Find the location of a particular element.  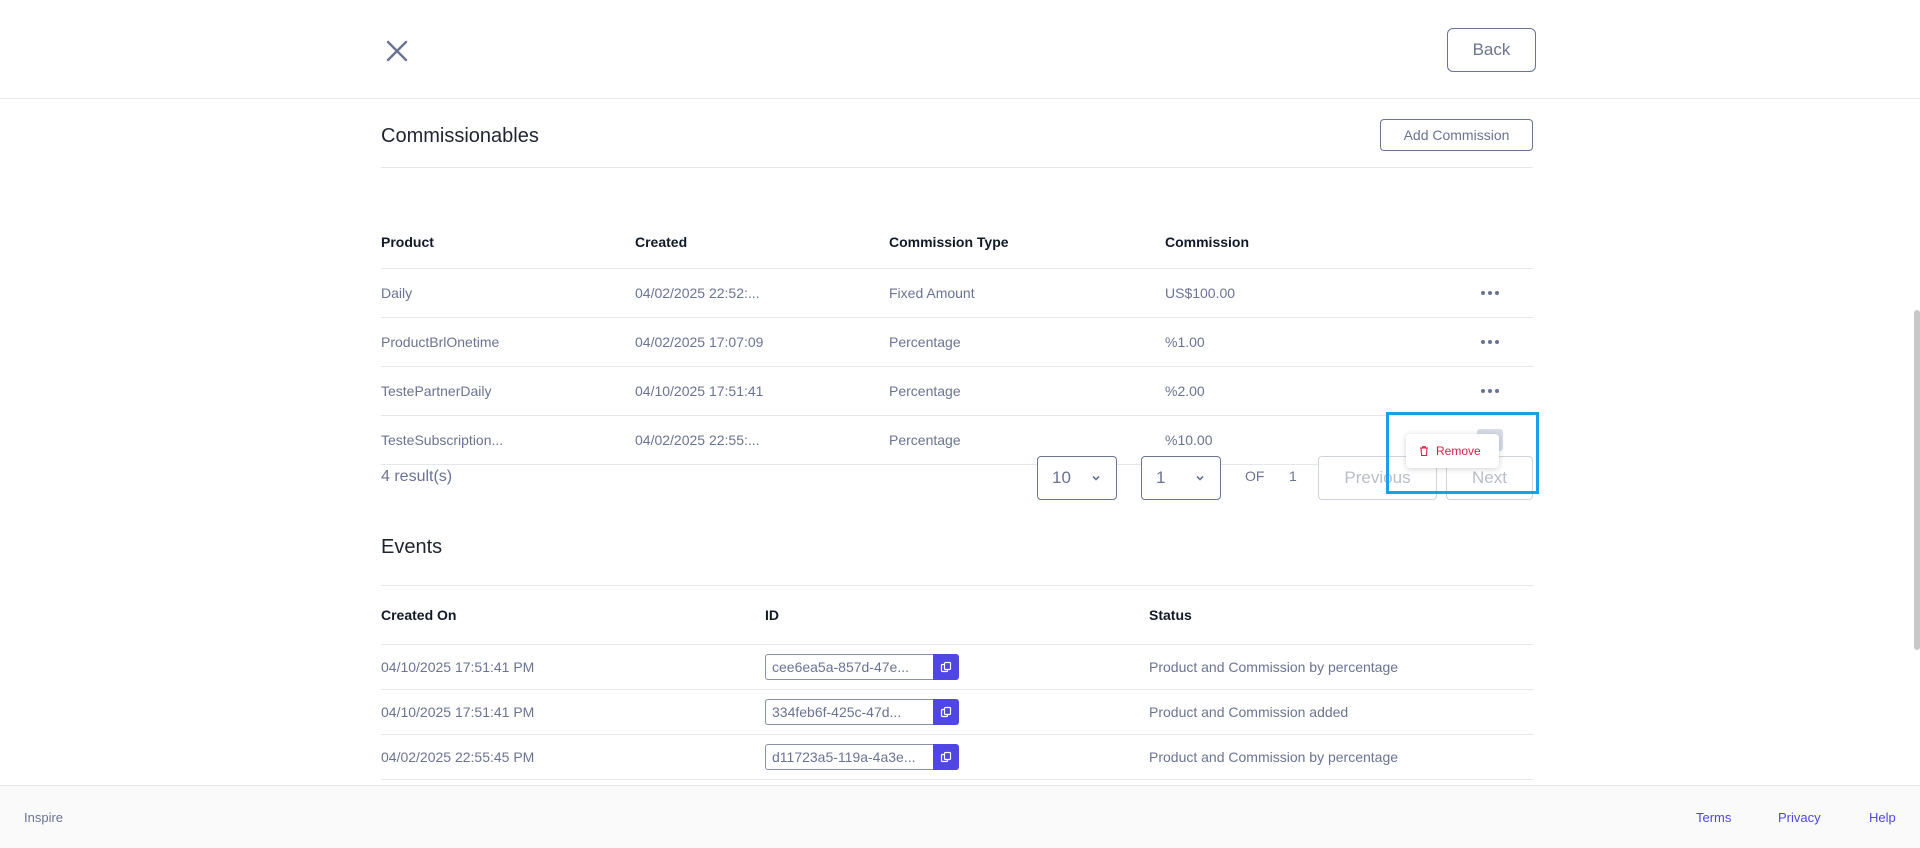

close-icon is located at coordinates (397, 51).